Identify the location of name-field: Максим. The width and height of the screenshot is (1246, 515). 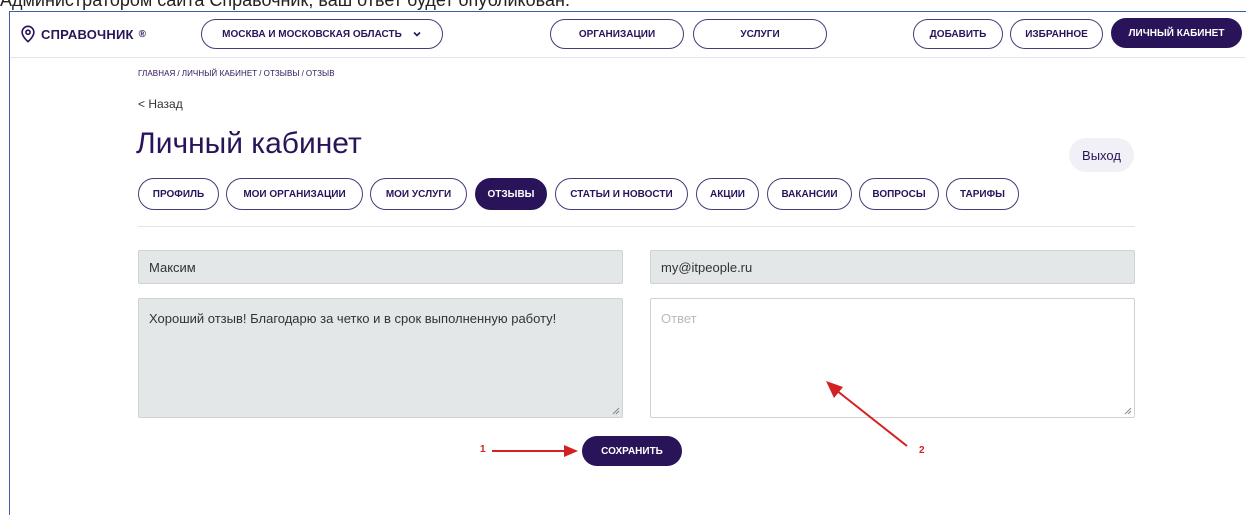
(380, 267).